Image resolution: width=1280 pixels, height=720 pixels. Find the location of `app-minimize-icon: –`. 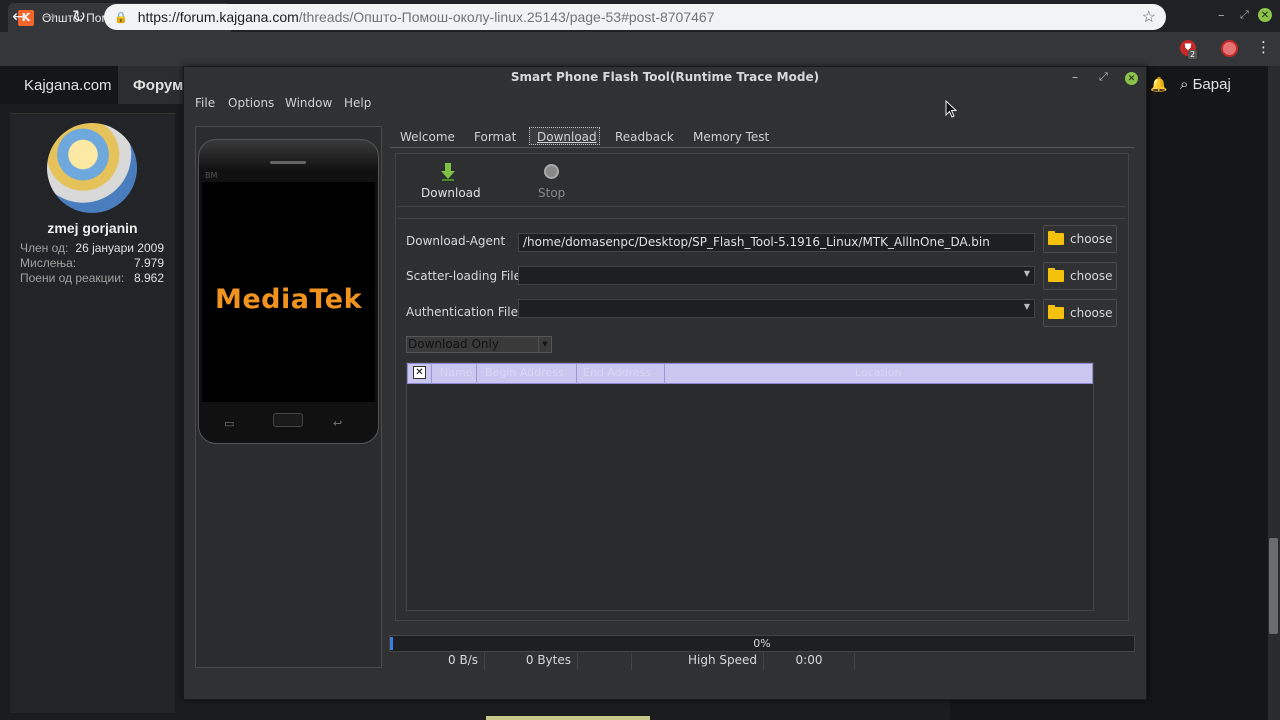

app-minimize-icon: – is located at coordinates (1075, 77).